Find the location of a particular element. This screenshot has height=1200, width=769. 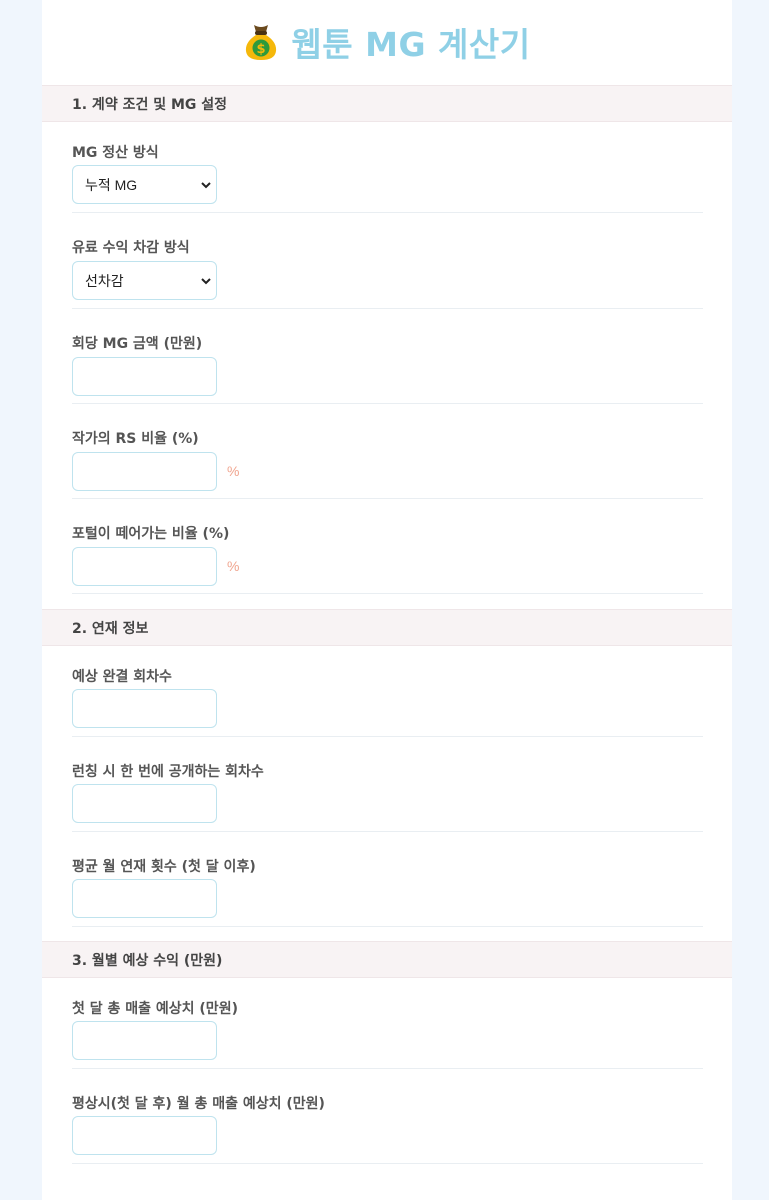

field-launch-episodes: 런칭 시 한 번에 공개하는 회차수 is located at coordinates (387, 784).